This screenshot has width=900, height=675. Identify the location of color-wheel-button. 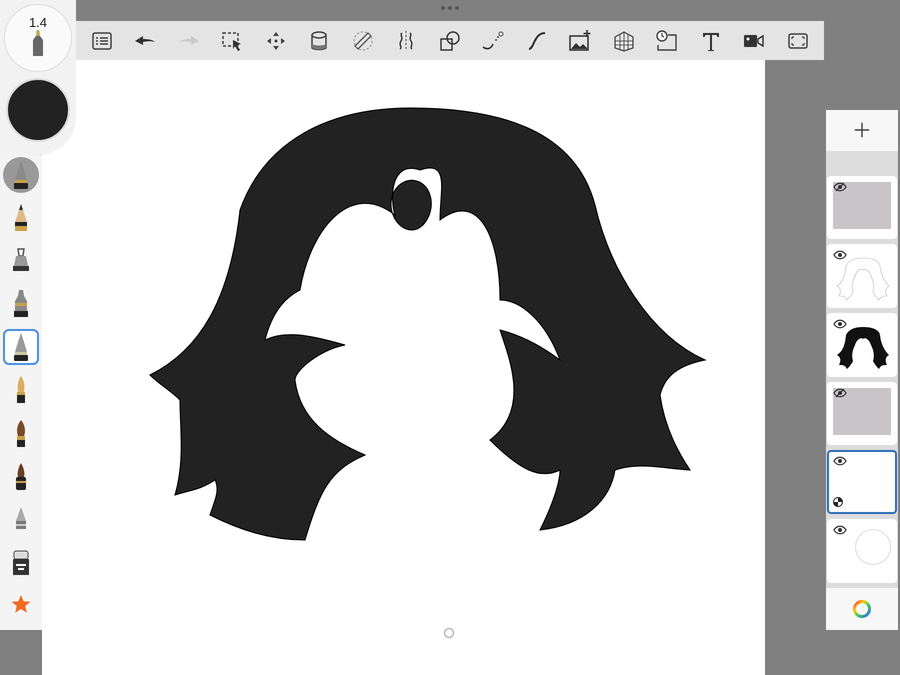
(862, 609).